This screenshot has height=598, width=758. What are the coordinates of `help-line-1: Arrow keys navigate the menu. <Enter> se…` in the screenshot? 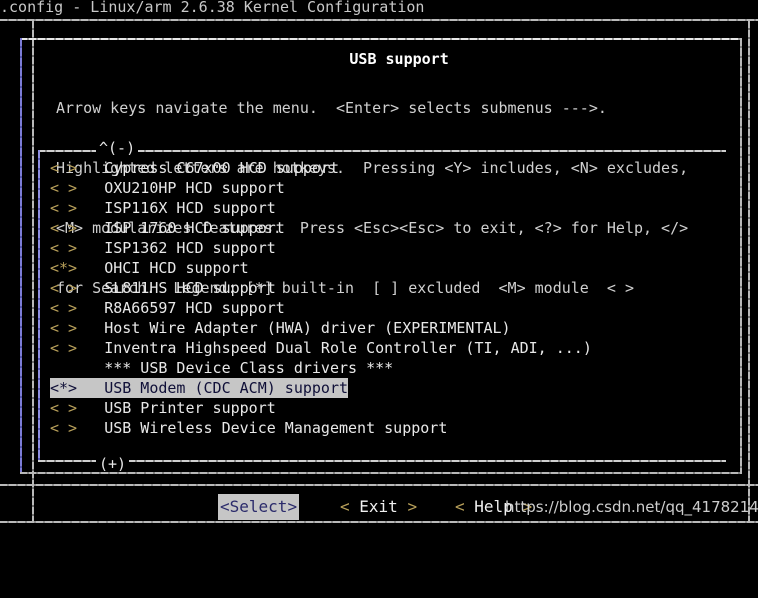 It's located at (331, 108).